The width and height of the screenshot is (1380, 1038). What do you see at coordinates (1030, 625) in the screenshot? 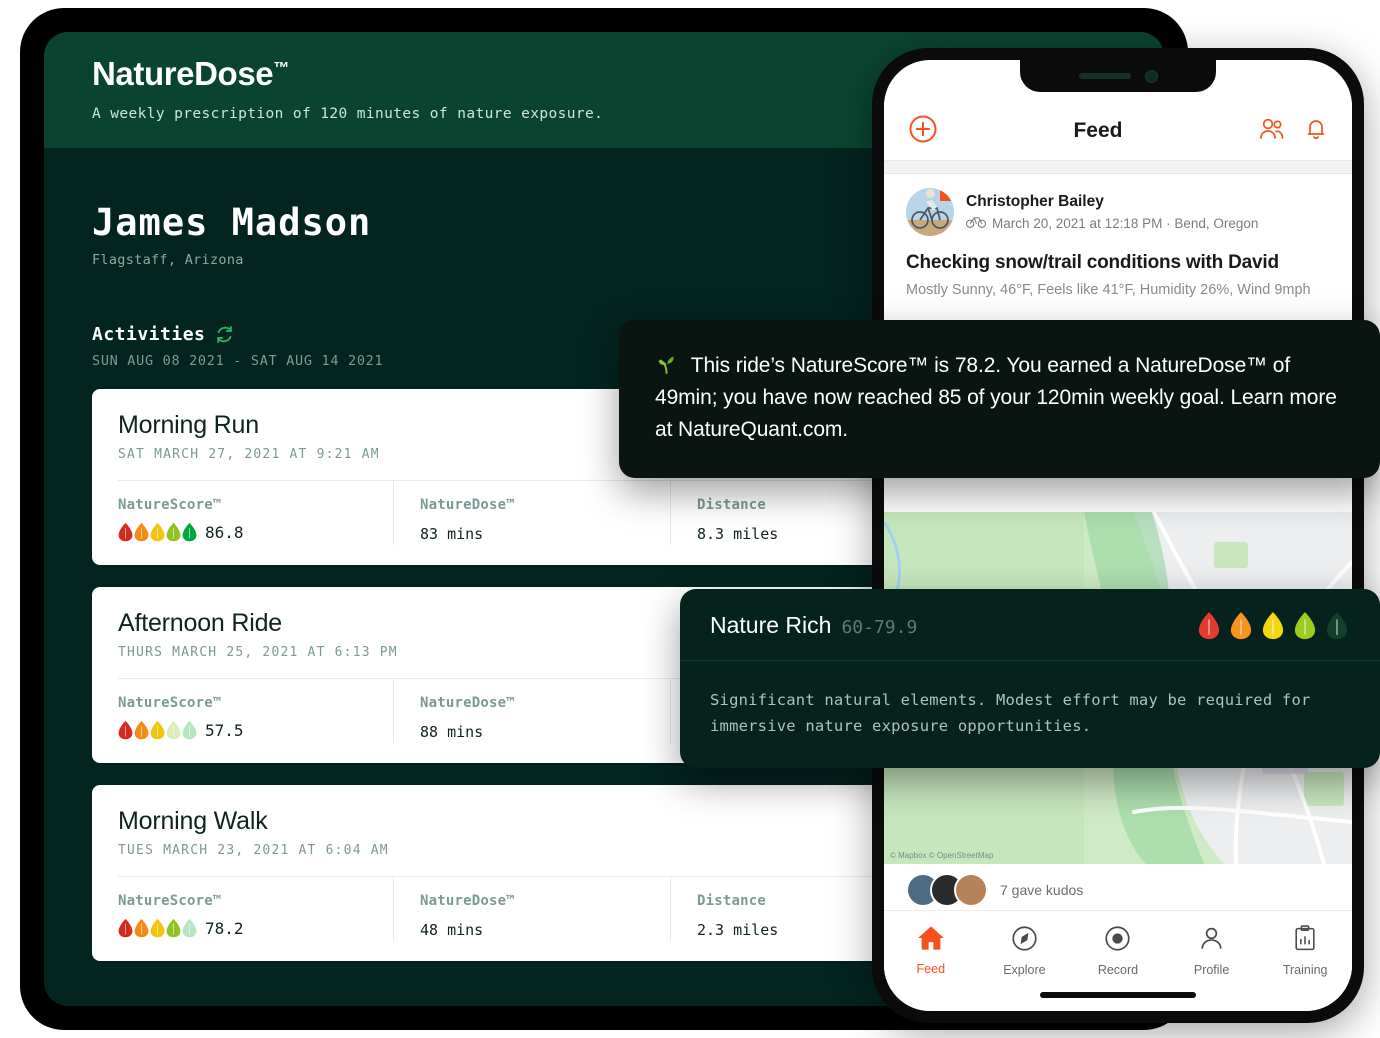
I see `nature-rich-header: Nature Rich 60-79.9` at bounding box center [1030, 625].